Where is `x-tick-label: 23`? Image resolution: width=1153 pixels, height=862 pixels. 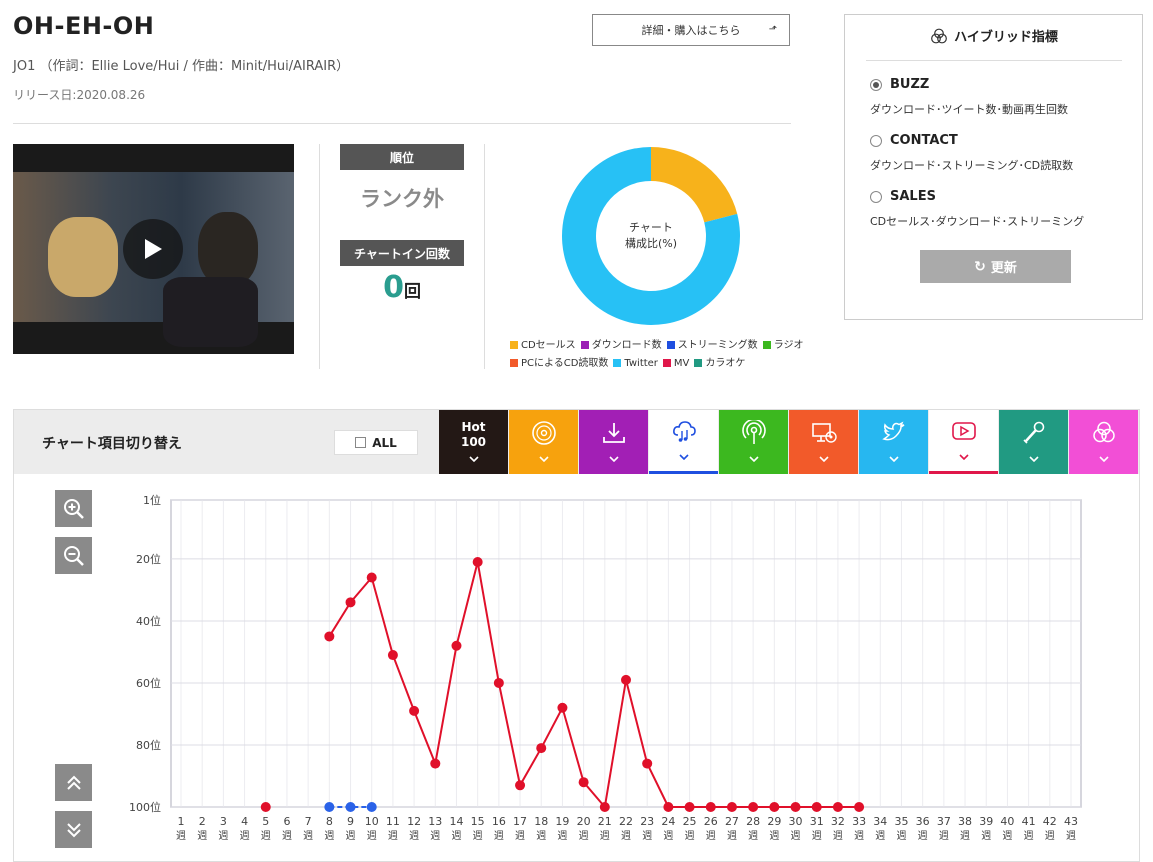
x-tick-label: 23 is located at coordinates (647, 821).